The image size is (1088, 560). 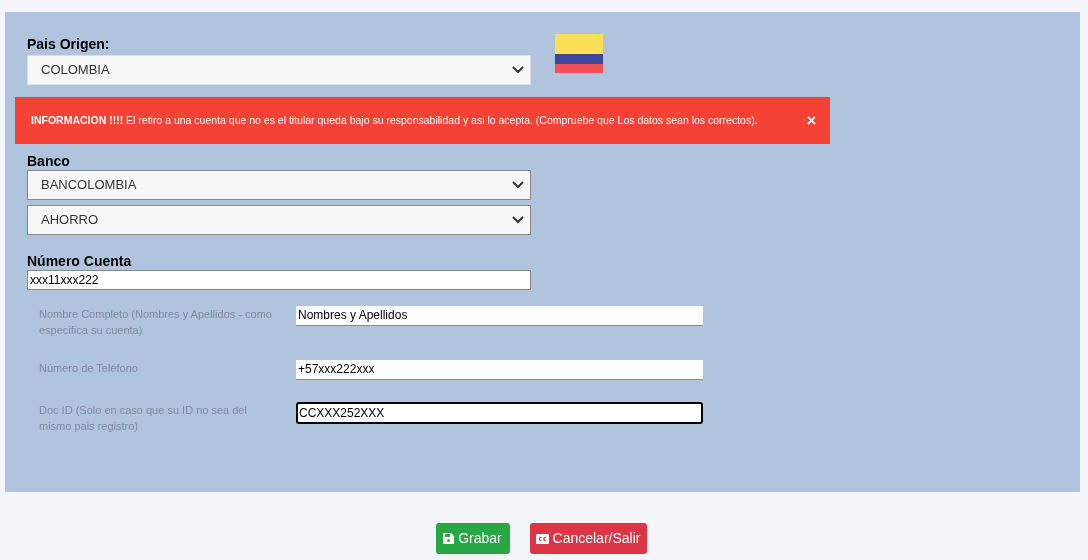 What do you see at coordinates (80, 261) in the screenshot?
I see `field-label: Número Cuenta` at bounding box center [80, 261].